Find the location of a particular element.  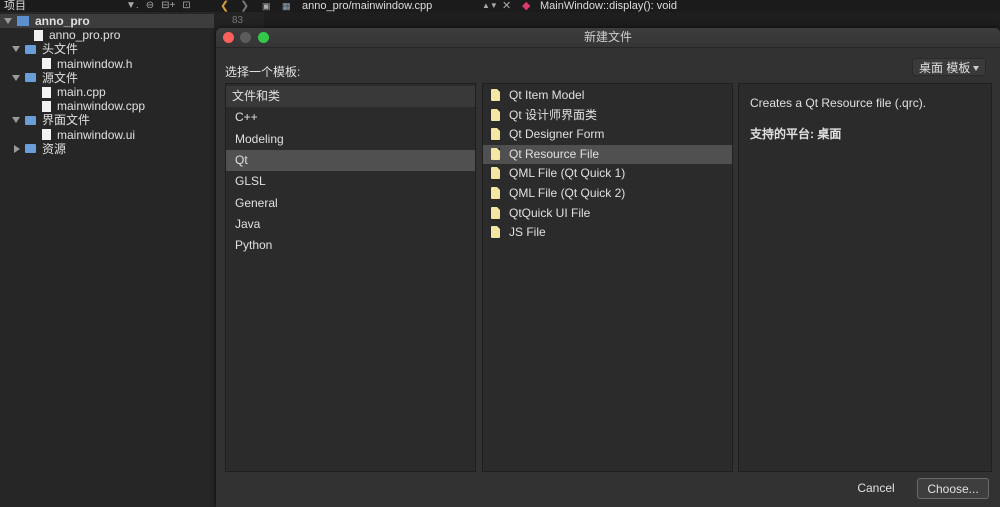

tree-item: 头文件 is located at coordinates (107, 49).